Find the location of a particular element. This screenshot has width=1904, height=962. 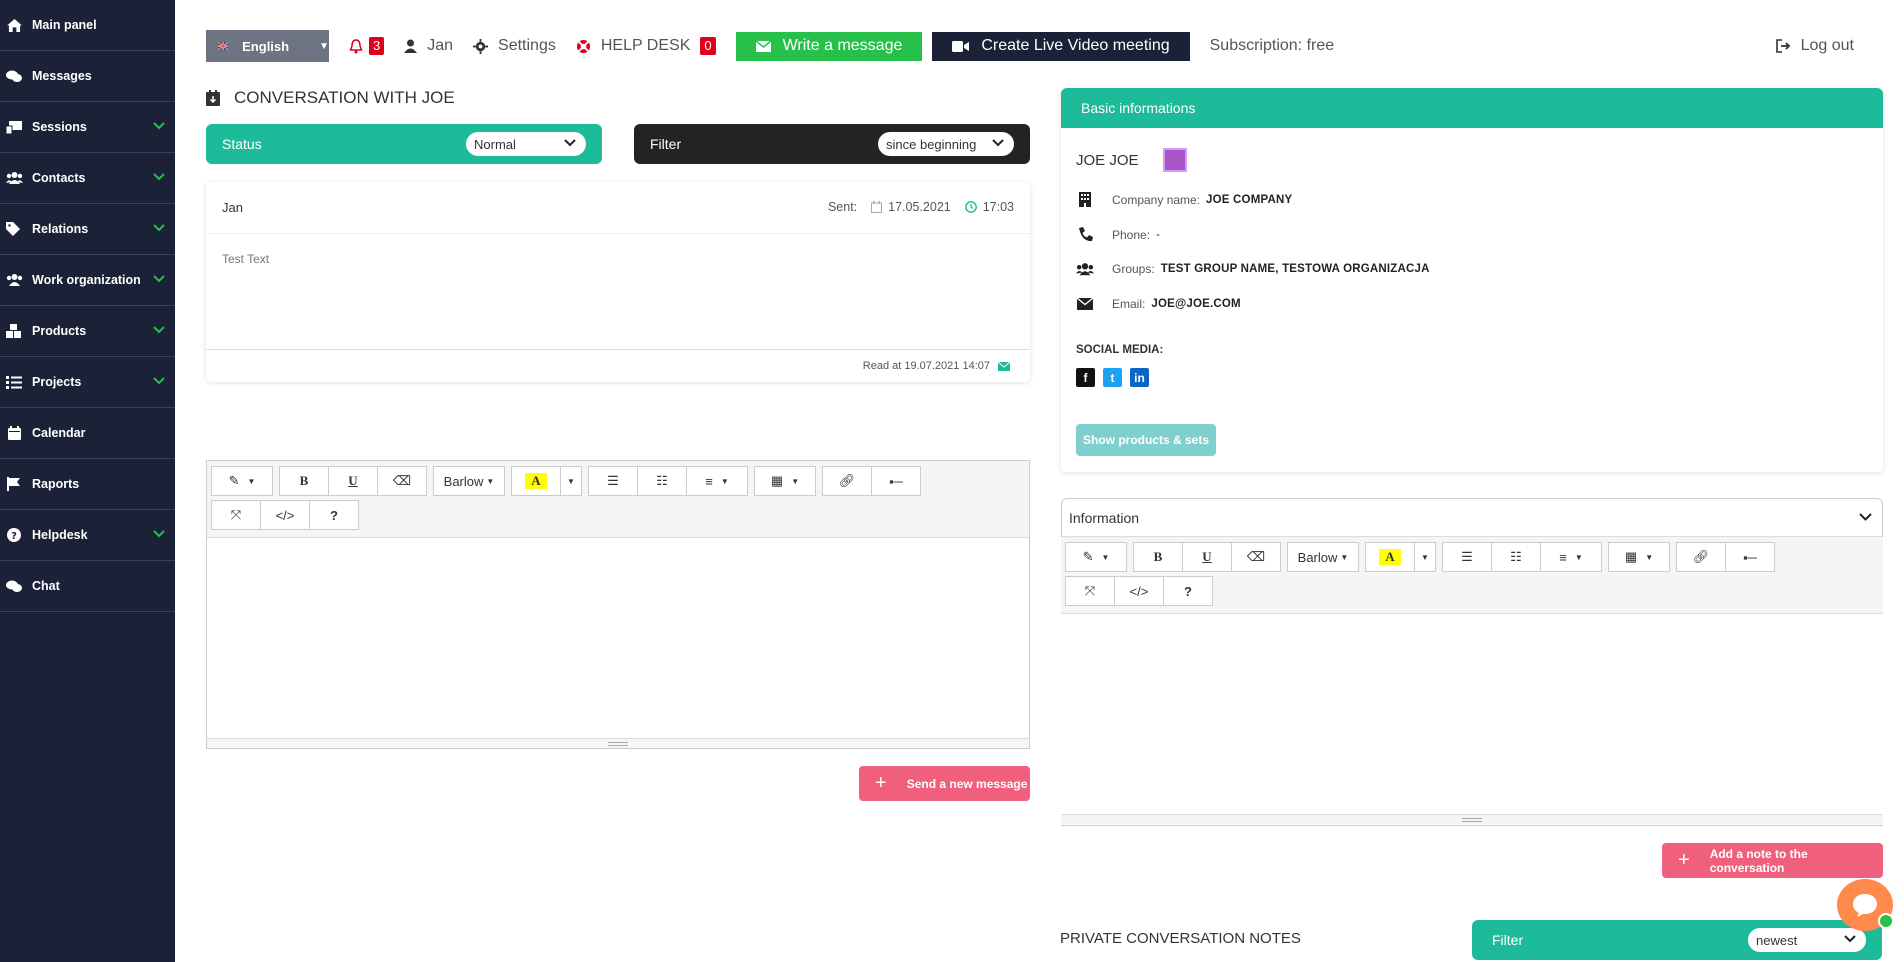

subscription-status: Subscription: free is located at coordinates (1272, 45).